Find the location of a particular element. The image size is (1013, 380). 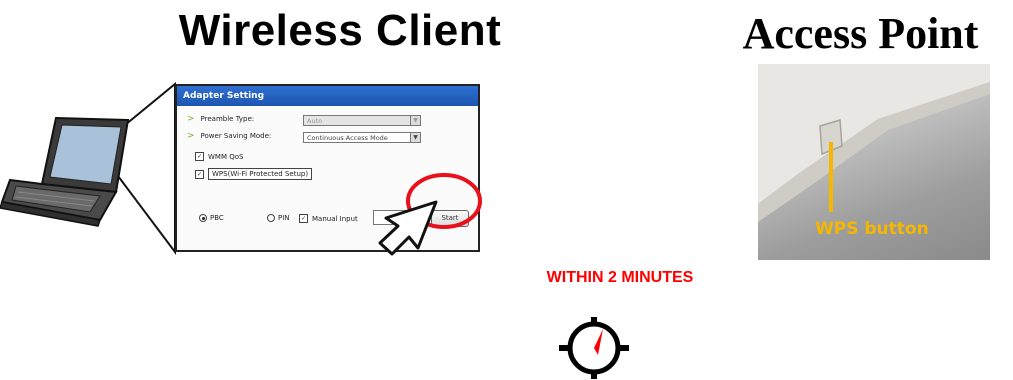

preamble-label: Preamble Type: is located at coordinates (227, 119).